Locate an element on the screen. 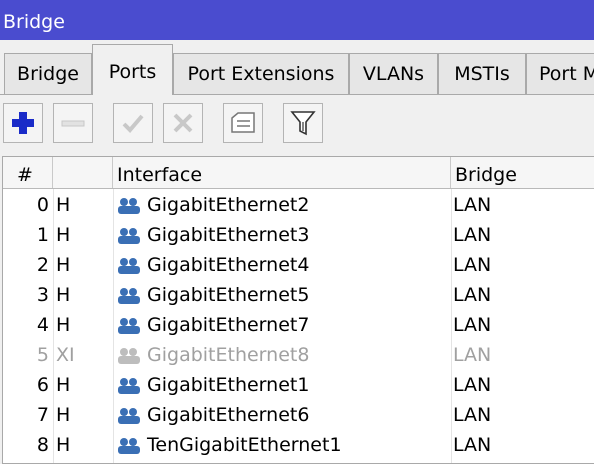 The width and height of the screenshot is (594, 464). row-interface: GigabitEthernet8 is located at coordinates (280, 355).